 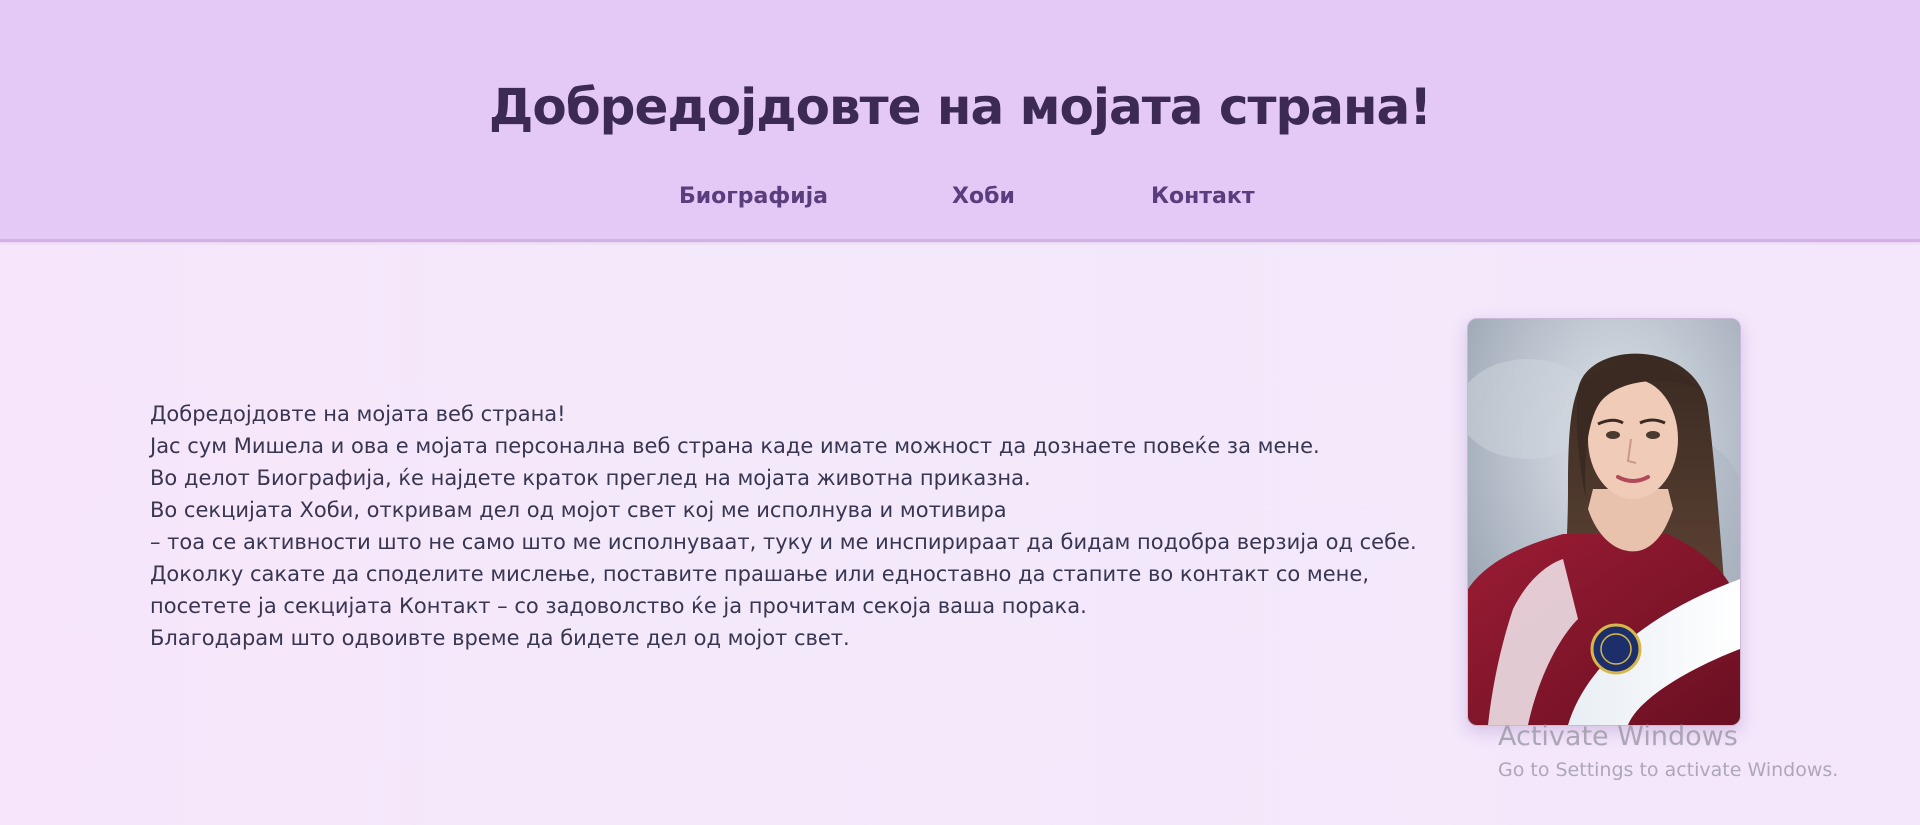 I want to click on nav-link-biography: Биографија, so click(x=753, y=197).